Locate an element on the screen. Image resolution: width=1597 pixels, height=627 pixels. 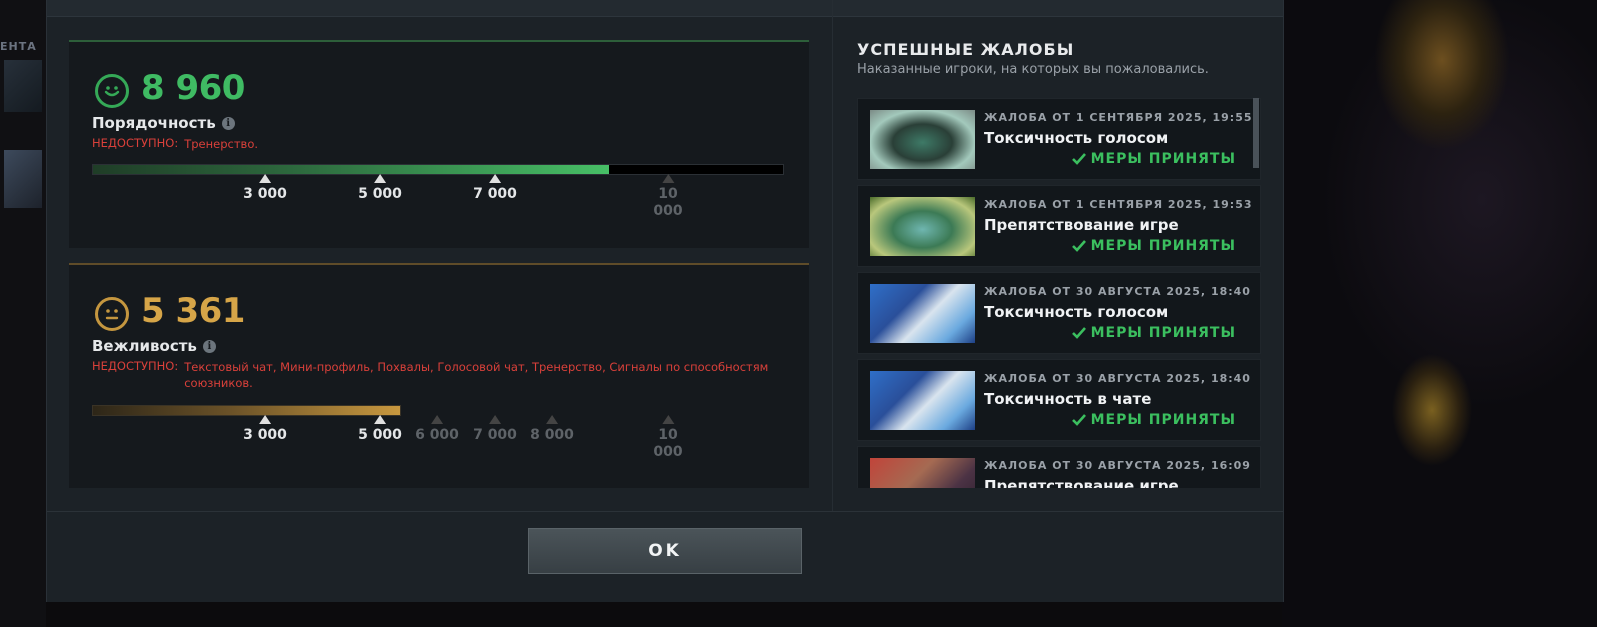
politeness-threshold-8000: 8 000 is located at coordinates (552, 429).